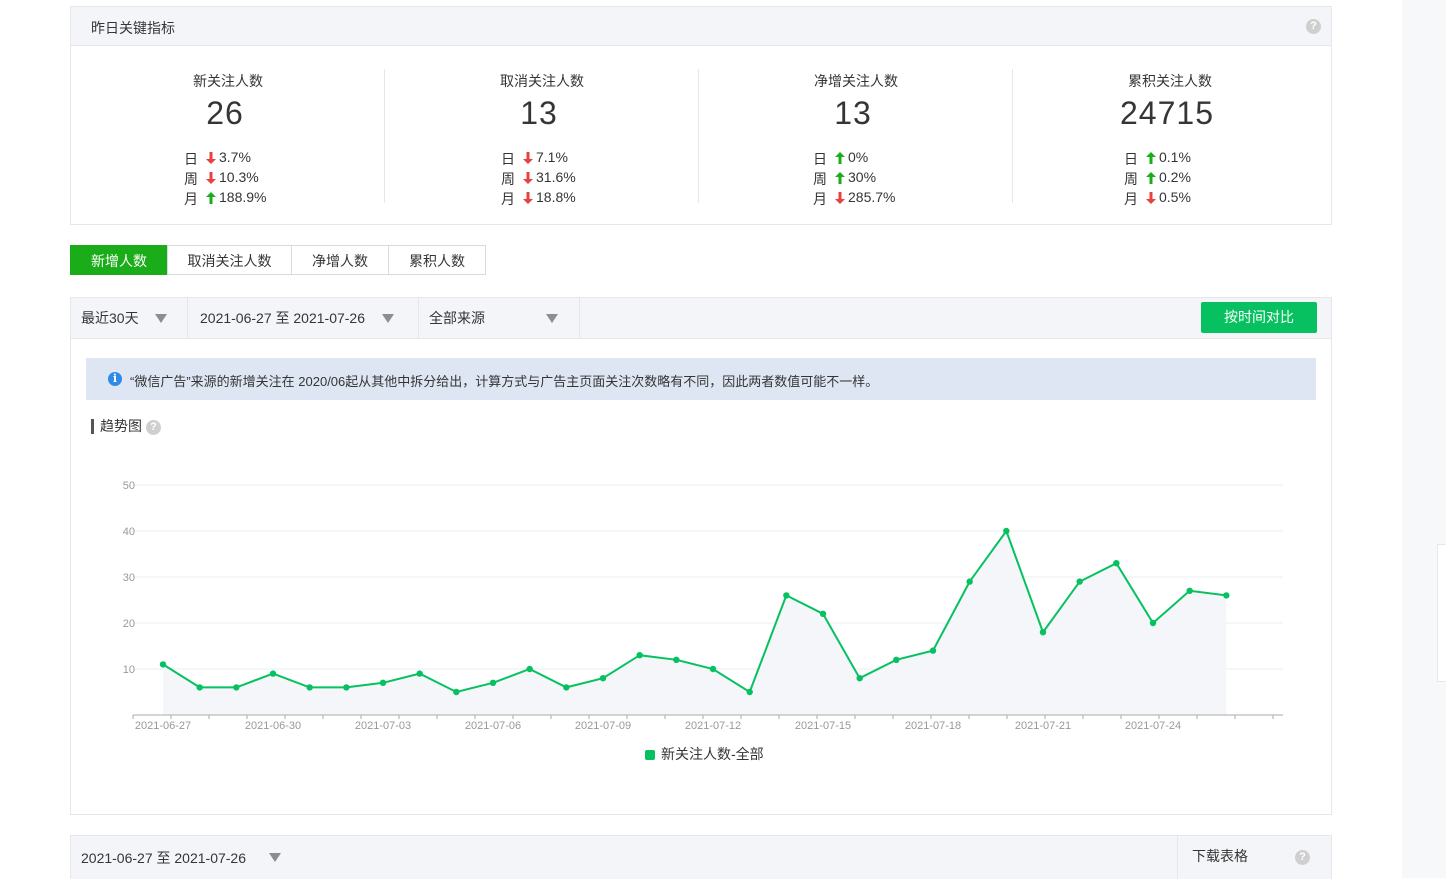 This screenshot has width=1446, height=879. What do you see at coordinates (115, 379) in the screenshot?
I see `info-icon: i` at bounding box center [115, 379].